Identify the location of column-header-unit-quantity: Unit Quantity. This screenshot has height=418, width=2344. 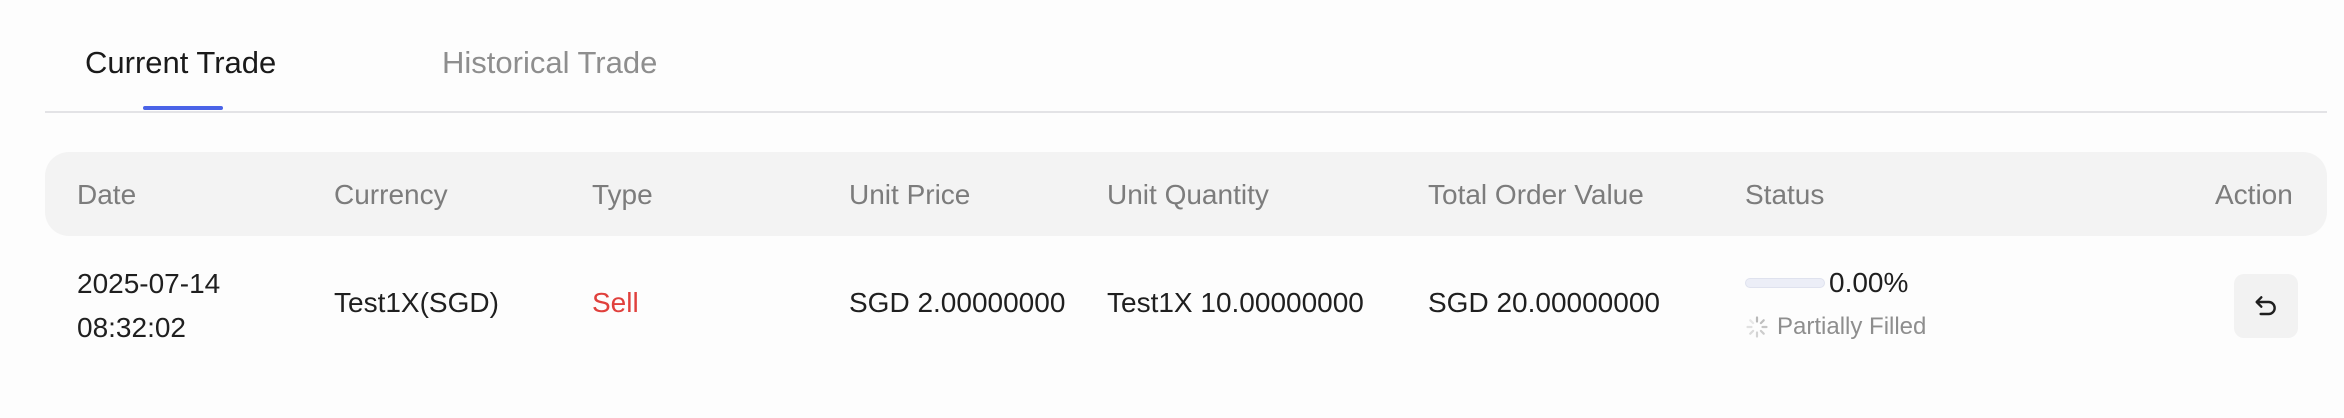
(1188, 194).